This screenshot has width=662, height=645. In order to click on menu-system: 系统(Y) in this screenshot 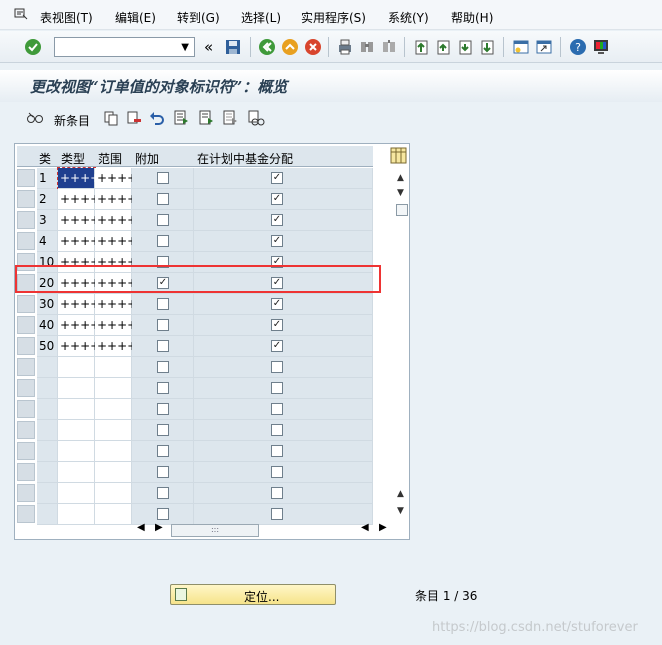, I will do `click(408, 17)`.